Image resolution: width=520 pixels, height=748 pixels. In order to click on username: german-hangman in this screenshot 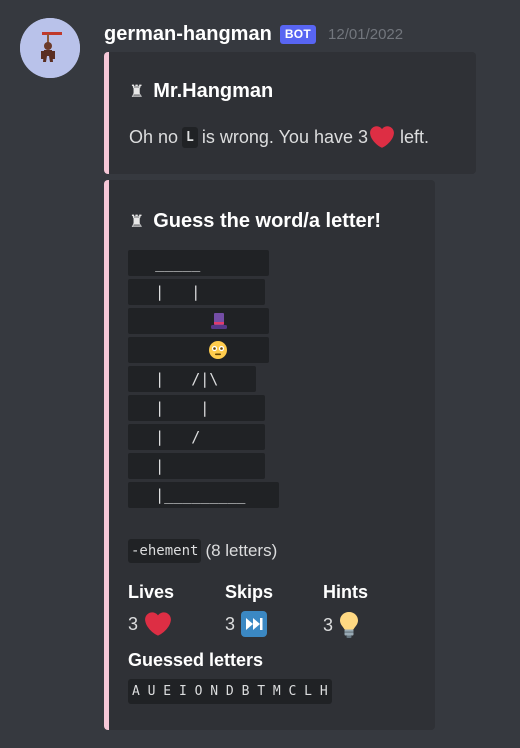, I will do `click(188, 34)`.